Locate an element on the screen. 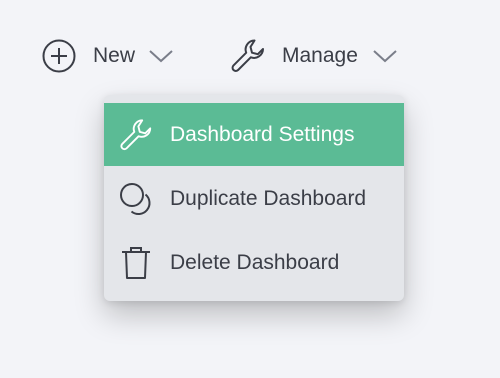 The image size is (500, 378). menu-item-duplicate-dashboard: Duplicate Dashboard is located at coordinates (254, 198).